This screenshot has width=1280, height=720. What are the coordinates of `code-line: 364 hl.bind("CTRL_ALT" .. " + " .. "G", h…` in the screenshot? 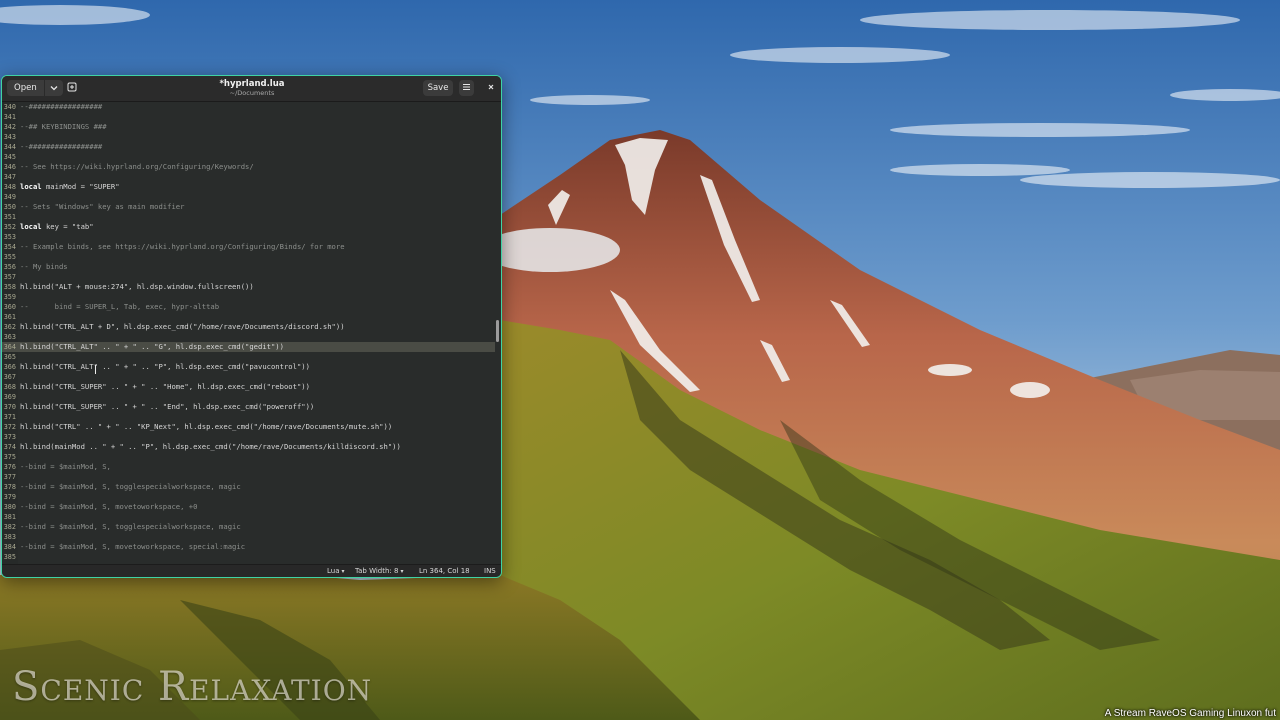 It's located at (248, 347).